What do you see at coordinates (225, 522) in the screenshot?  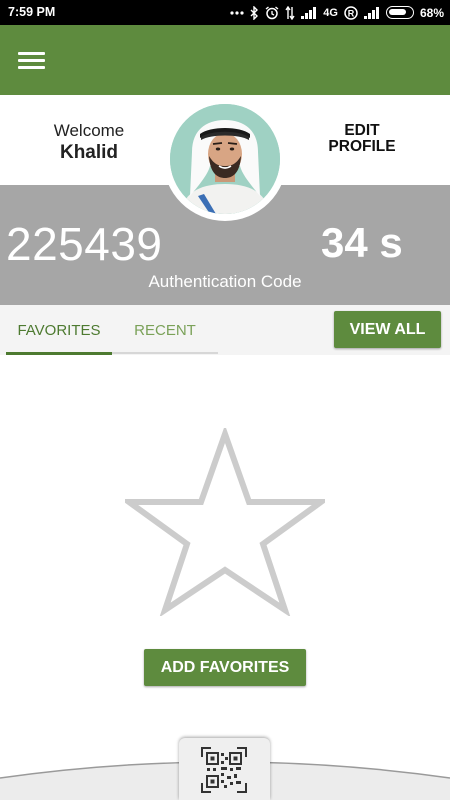 I see `star-outline-icon` at bounding box center [225, 522].